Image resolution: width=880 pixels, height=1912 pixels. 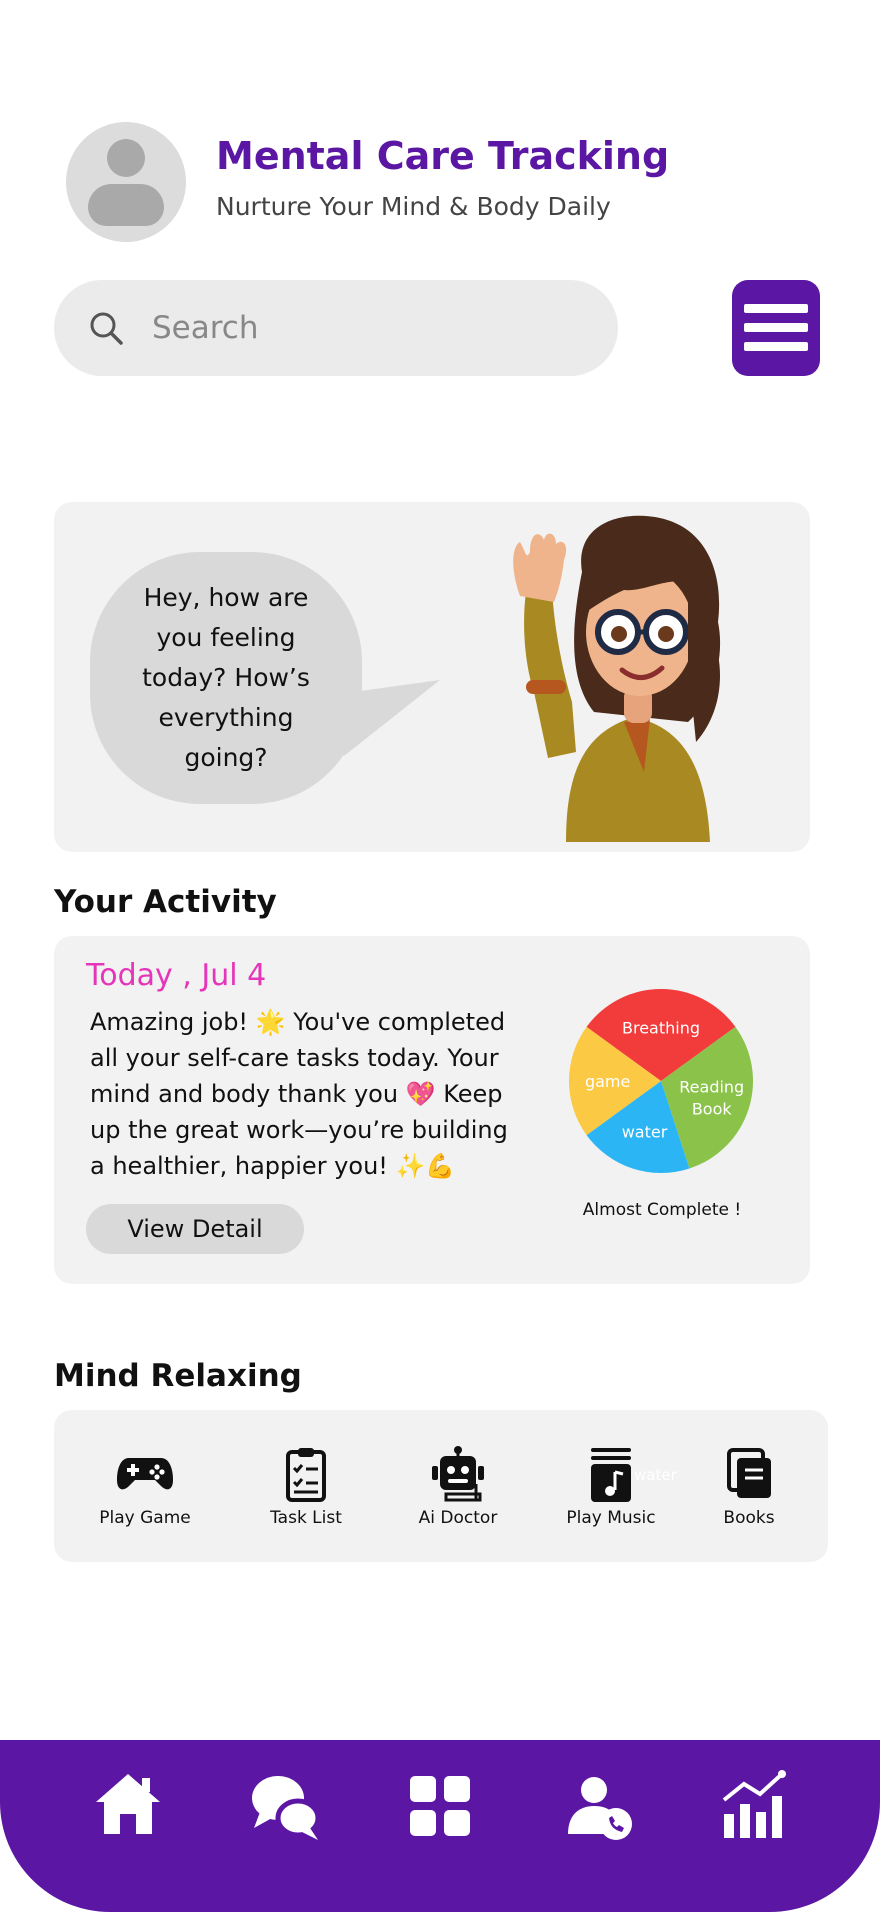 What do you see at coordinates (126, 205) in the screenshot?
I see `avatar-body` at bounding box center [126, 205].